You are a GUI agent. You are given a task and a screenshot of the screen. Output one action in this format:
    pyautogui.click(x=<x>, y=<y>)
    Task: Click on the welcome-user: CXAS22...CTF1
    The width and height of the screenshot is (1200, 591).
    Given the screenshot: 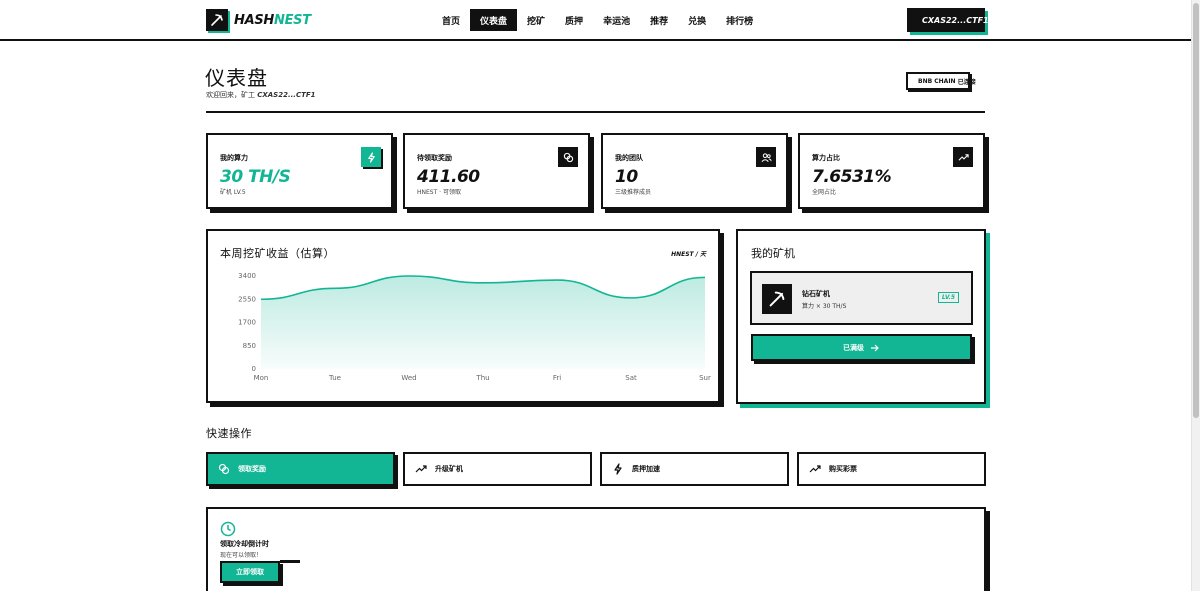 What is the action you would take?
    pyautogui.click(x=286, y=95)
    